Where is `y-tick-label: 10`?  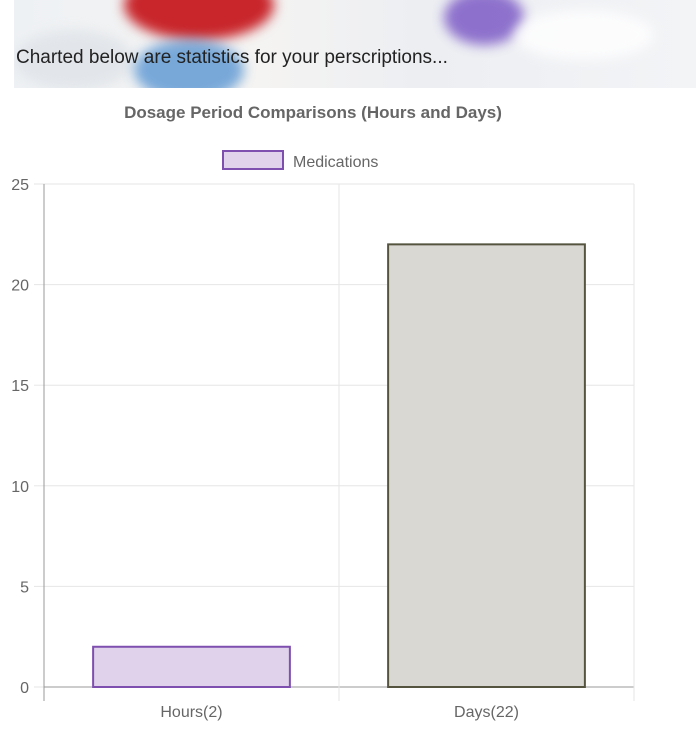
y-tick-label: 10 is located at coordinates (20, 487).